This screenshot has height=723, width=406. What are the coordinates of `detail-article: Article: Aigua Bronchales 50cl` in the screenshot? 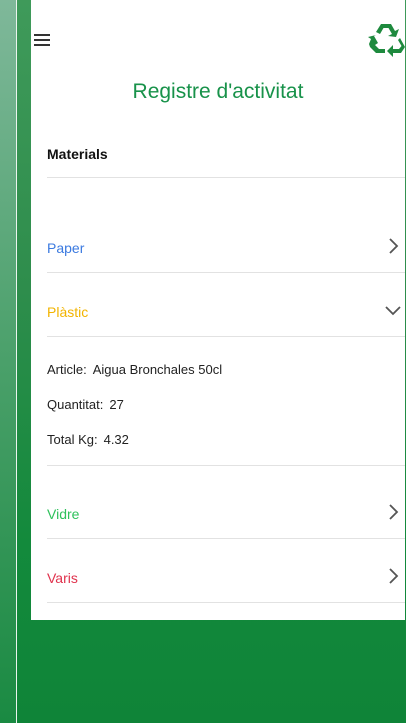 It's located at (134, 369).